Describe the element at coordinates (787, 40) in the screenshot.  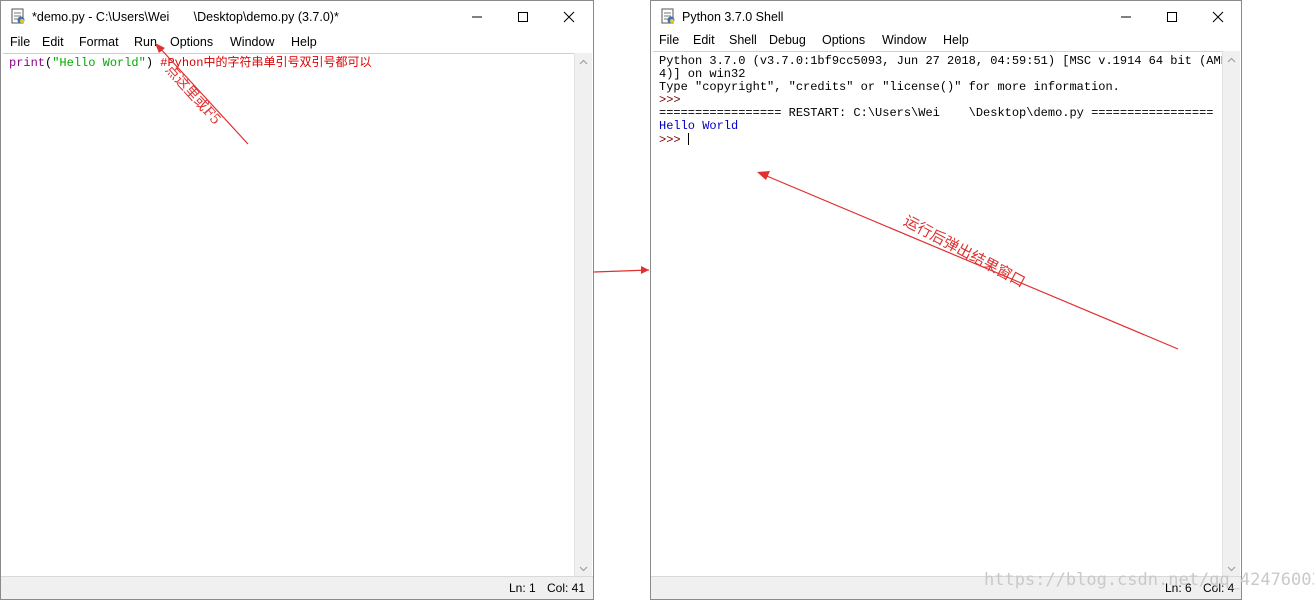
I see `menu-debug: Debug` at that location.